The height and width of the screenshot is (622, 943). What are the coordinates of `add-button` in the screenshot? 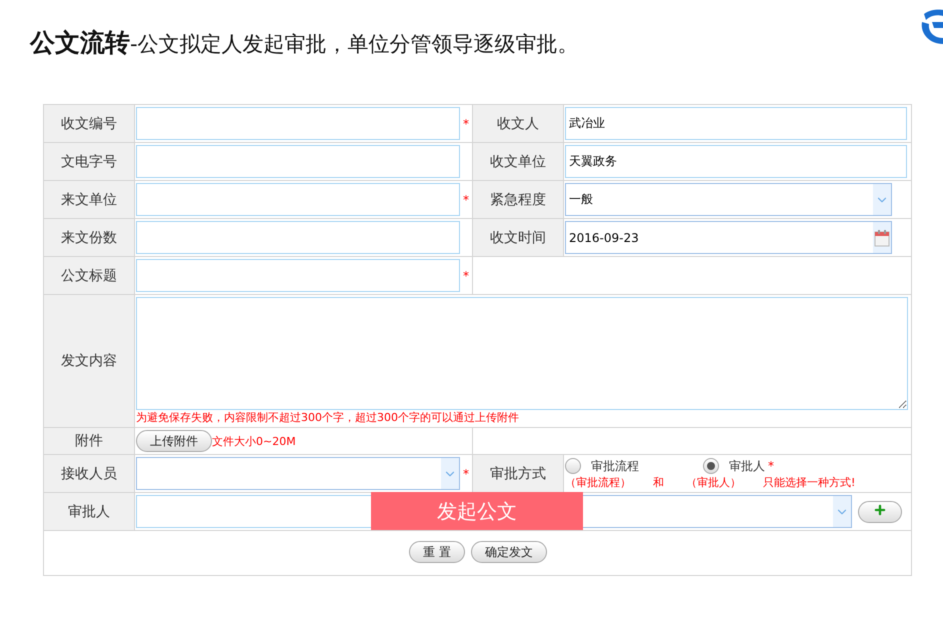 It's located at (880, 511).